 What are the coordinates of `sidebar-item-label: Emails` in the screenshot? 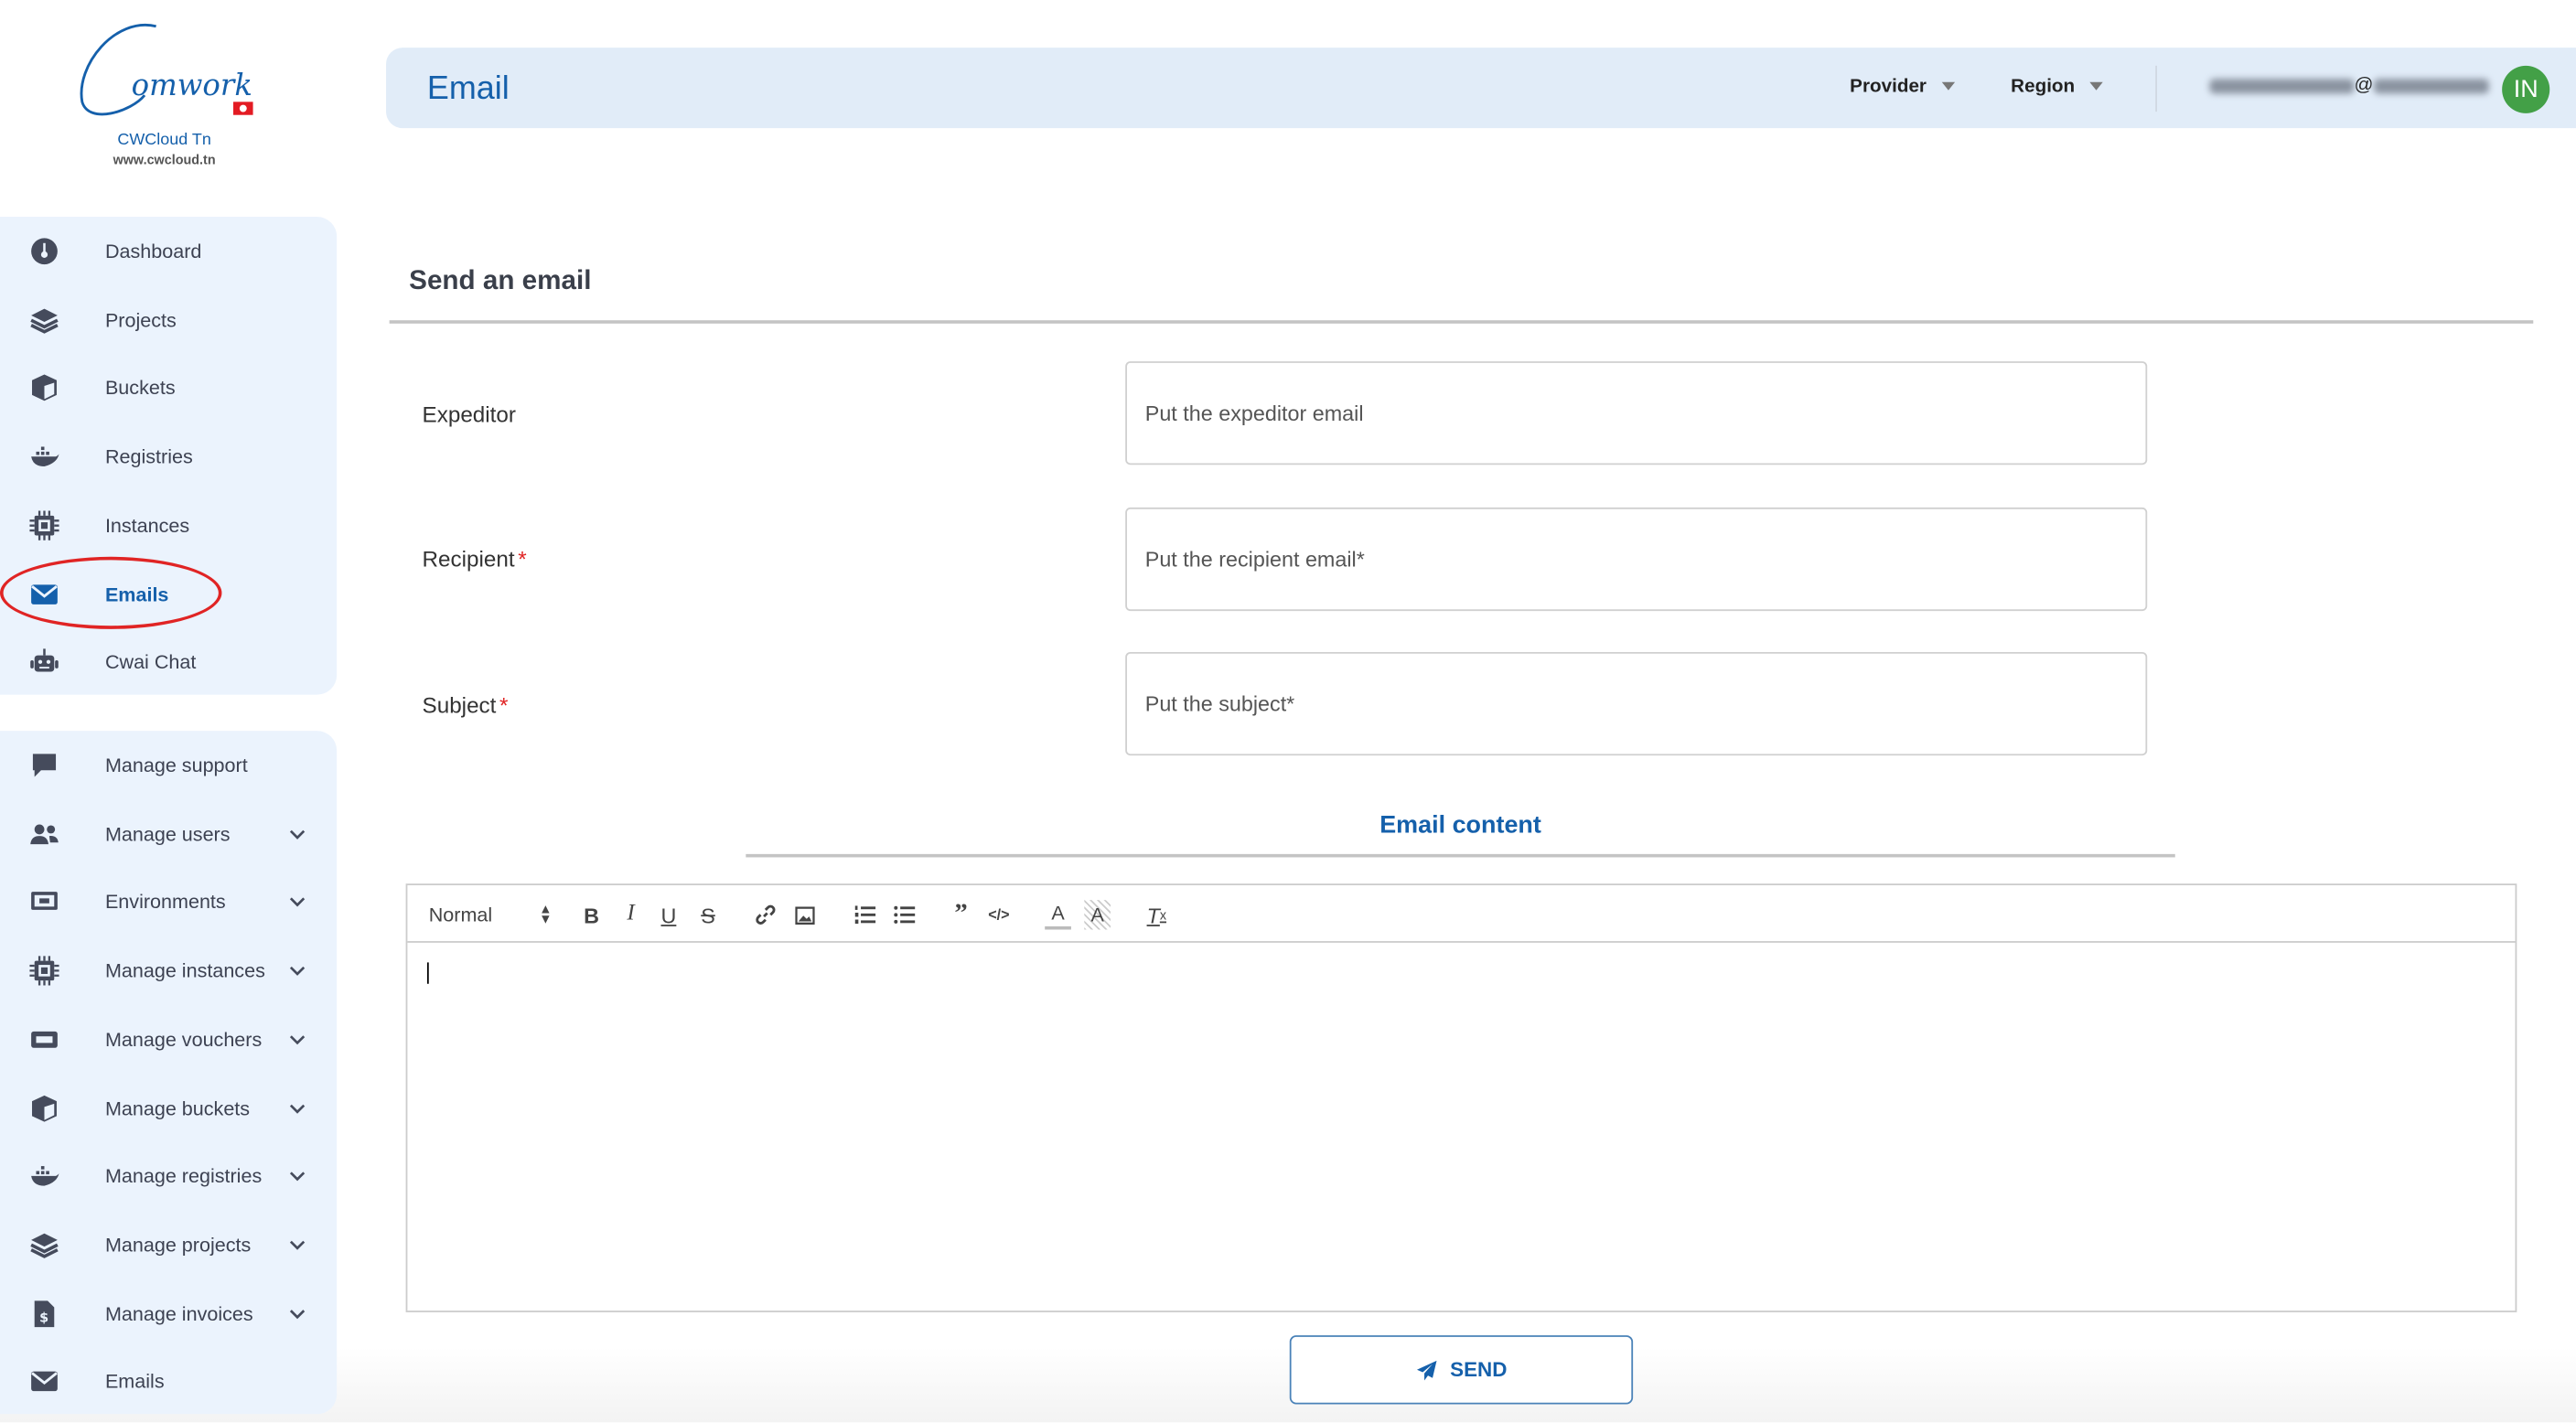 It's located at (135, 1382).